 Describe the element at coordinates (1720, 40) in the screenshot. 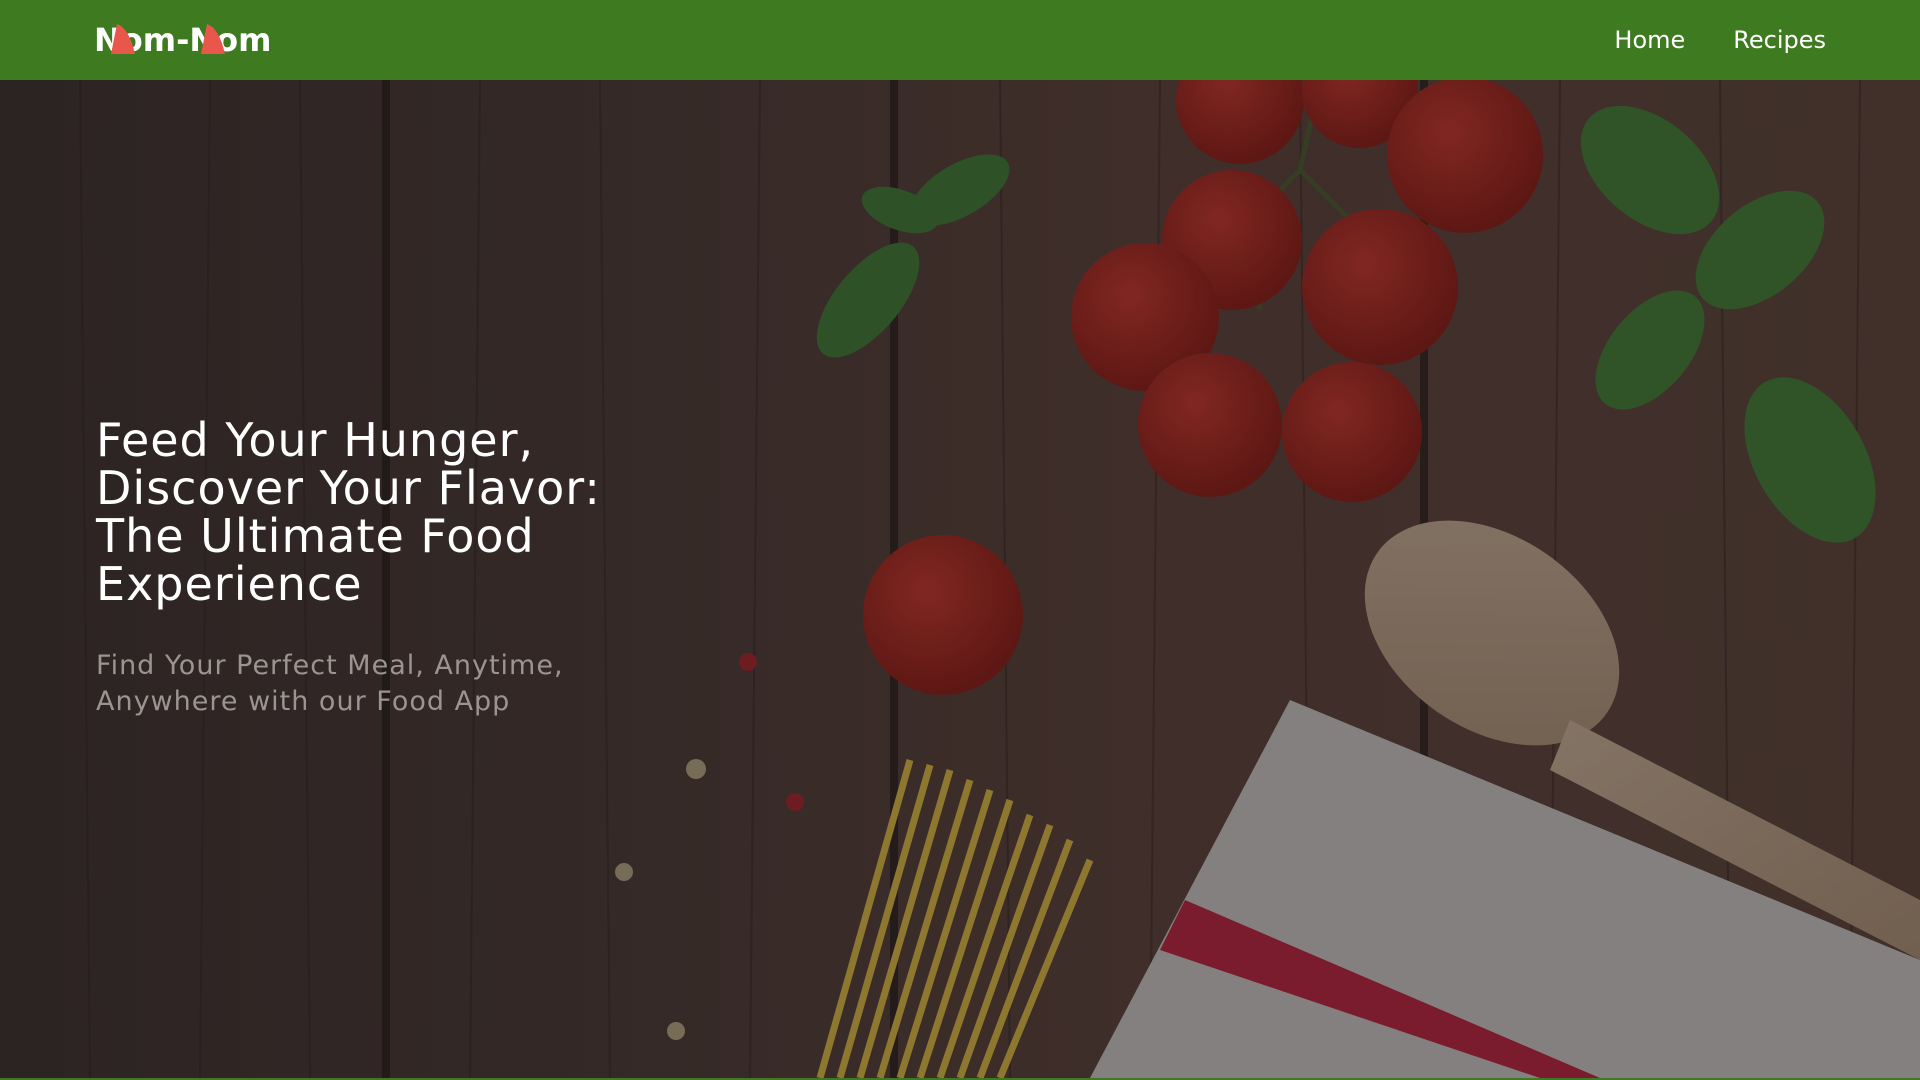

I see `main-nav: Home Recipes` at that location.